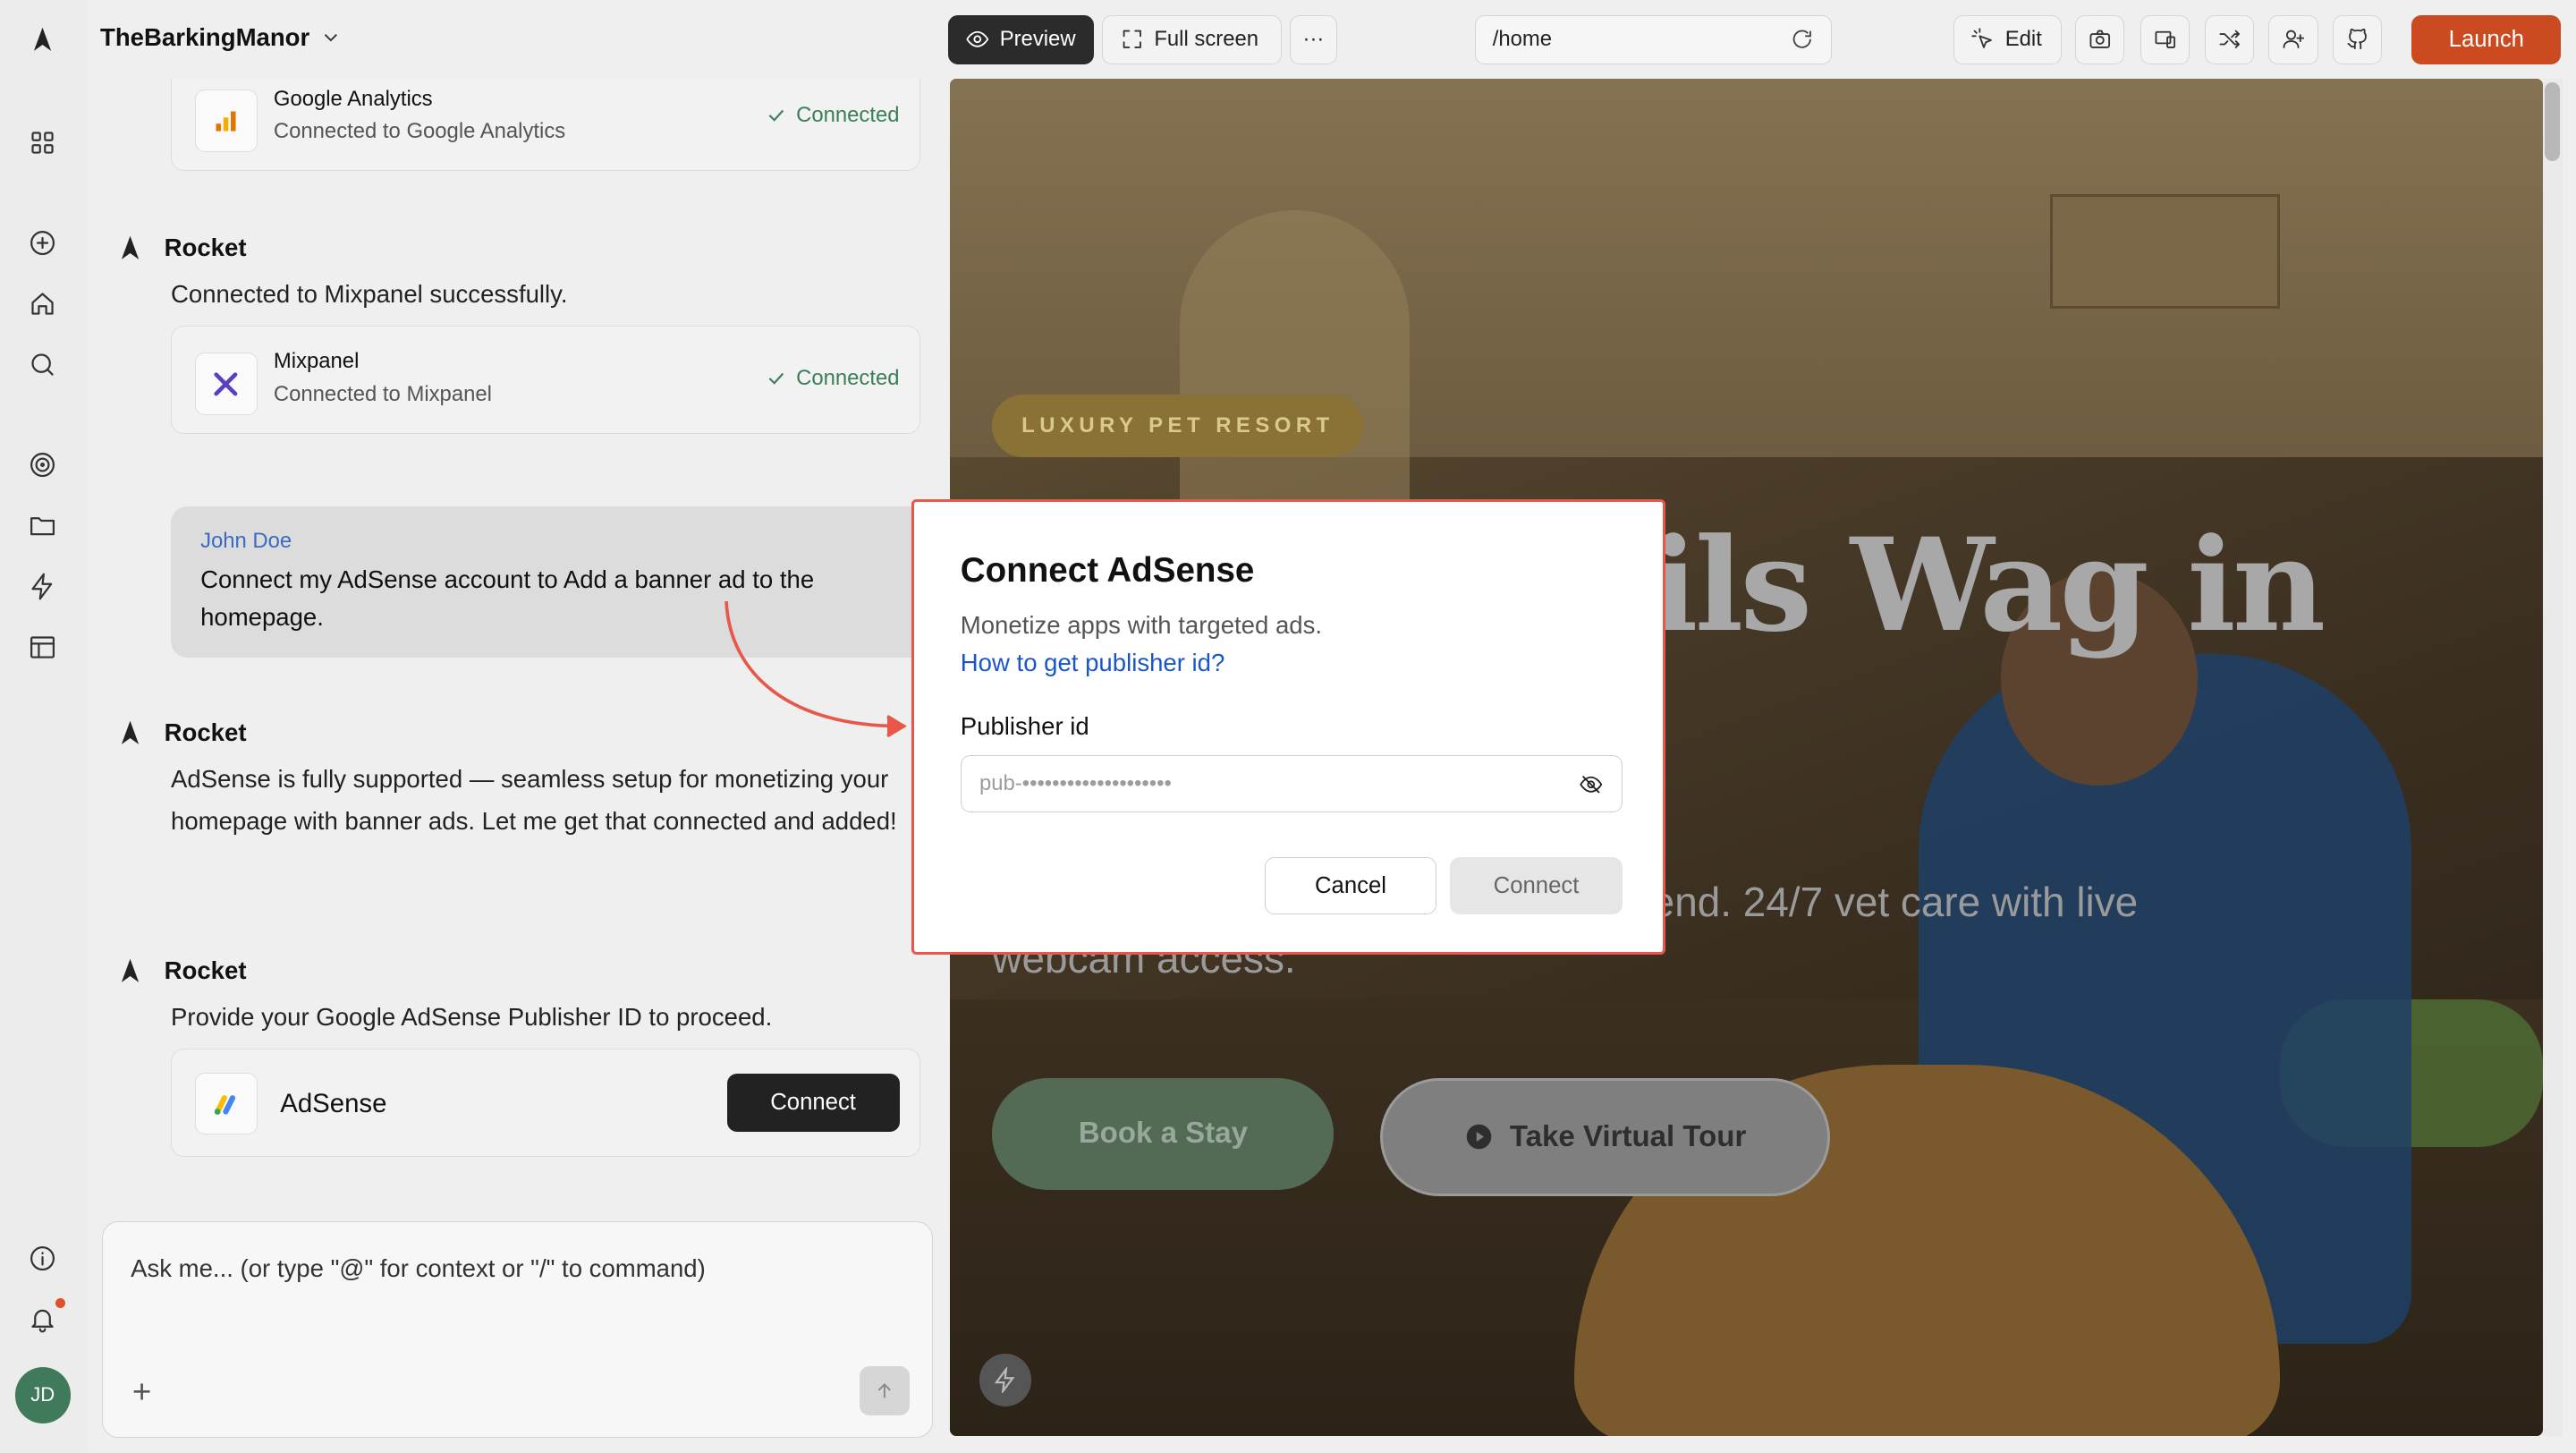 This screenshot has width=2576, height=1453. I want to click on scrollbar-thumb, so click(2552, 121).